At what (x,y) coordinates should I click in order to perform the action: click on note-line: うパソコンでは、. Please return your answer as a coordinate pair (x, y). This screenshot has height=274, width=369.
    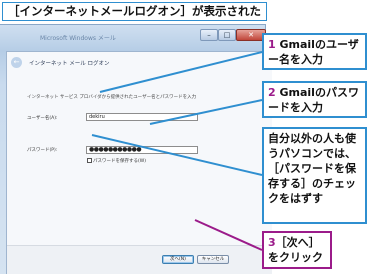
    Looking at the image, I should click on (312, 153).